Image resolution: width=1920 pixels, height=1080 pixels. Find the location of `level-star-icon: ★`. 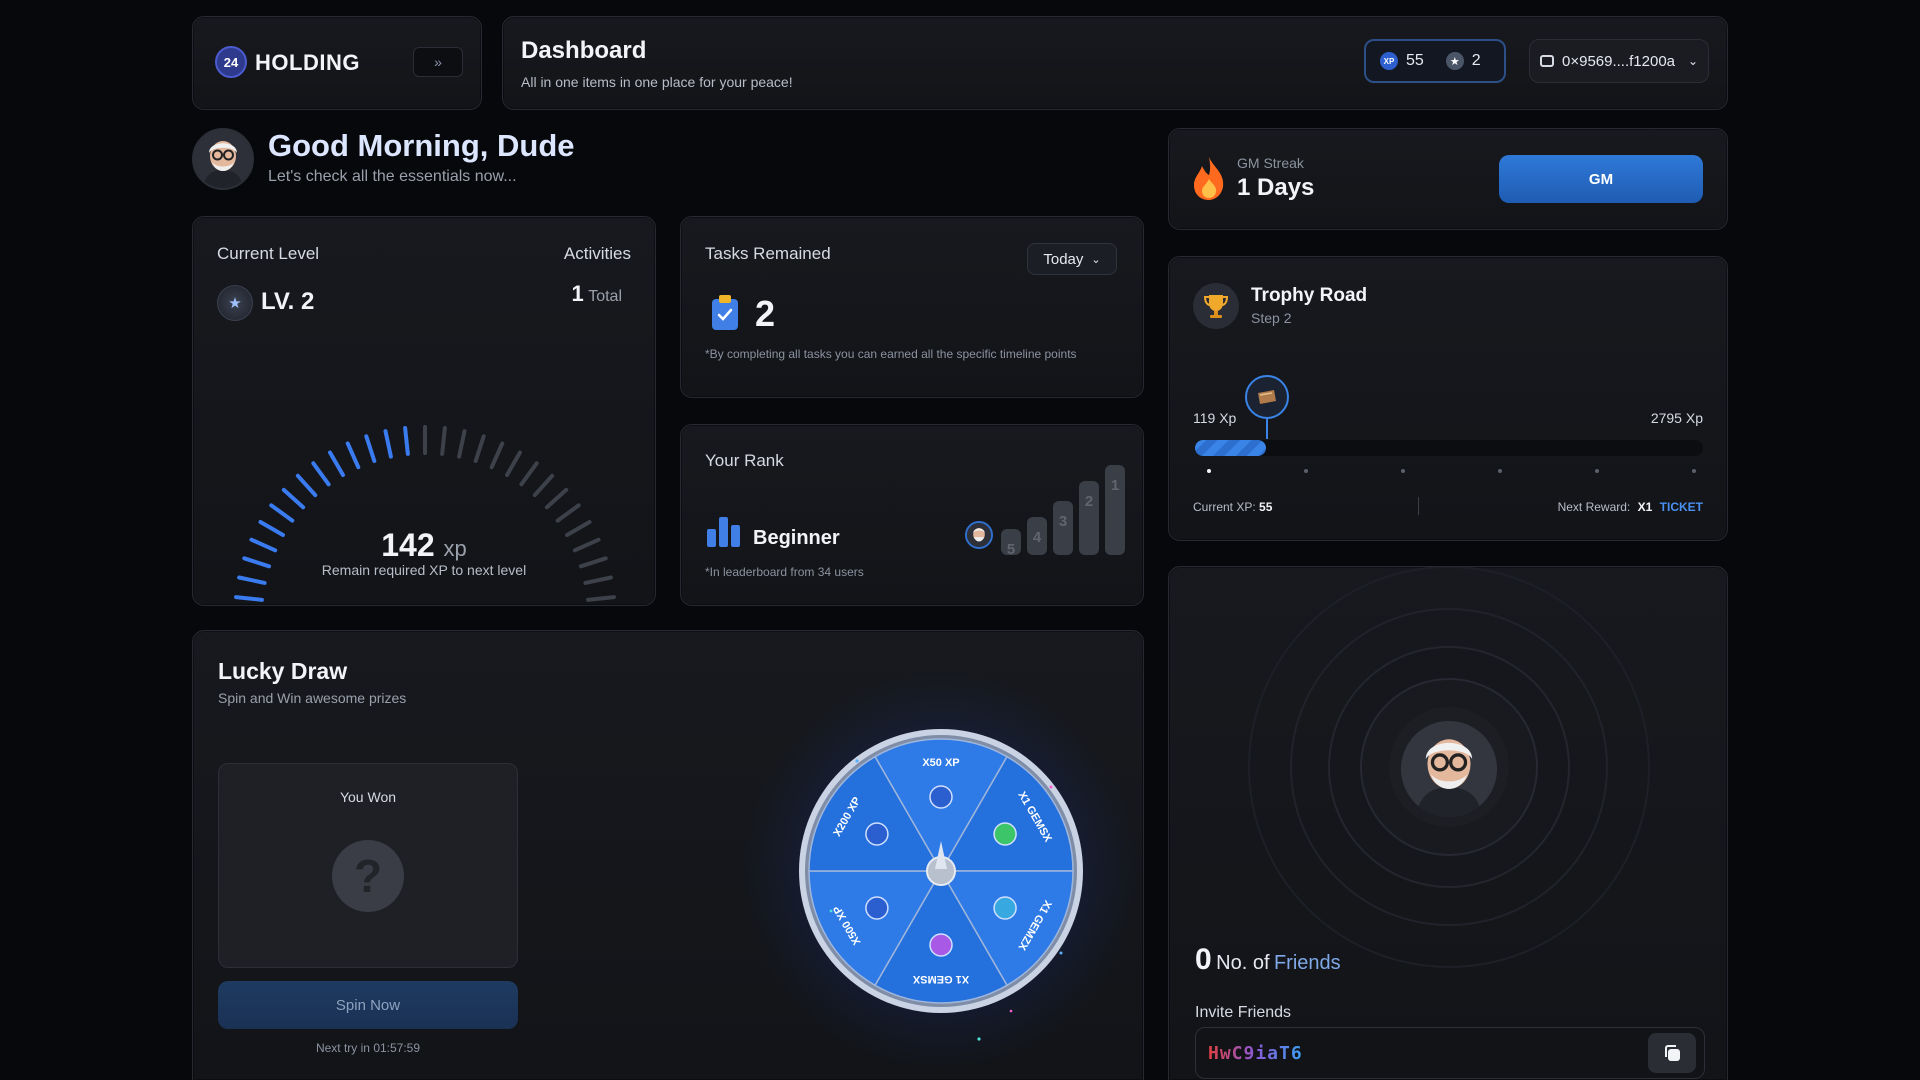

level-star-icon: ★ is located at coordinates (235, 303).